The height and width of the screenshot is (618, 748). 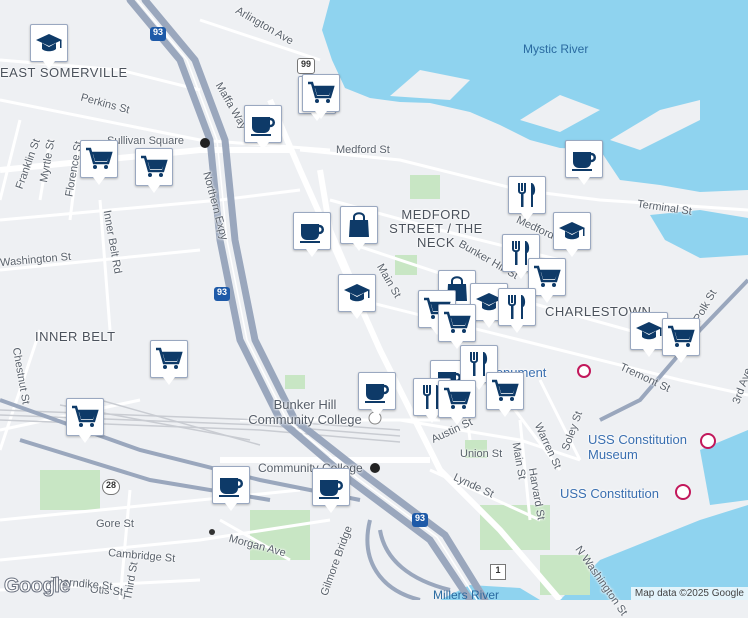 I want to click on neighborhood-label: EAST SOMERVILLE, so click(x=64, y=72).